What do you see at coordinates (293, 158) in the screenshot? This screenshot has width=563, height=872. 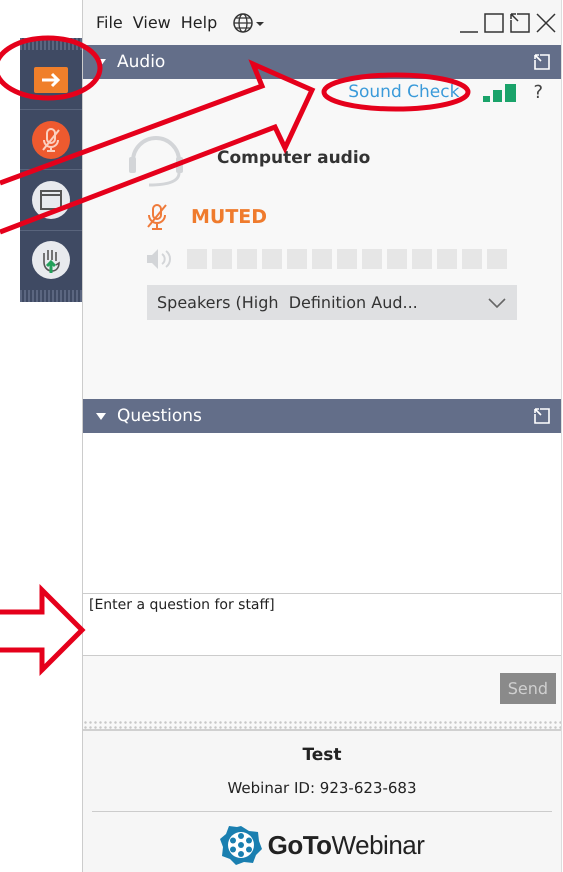 I see `audio-mode-label: Computer audio` at bounding box center [293, 158].